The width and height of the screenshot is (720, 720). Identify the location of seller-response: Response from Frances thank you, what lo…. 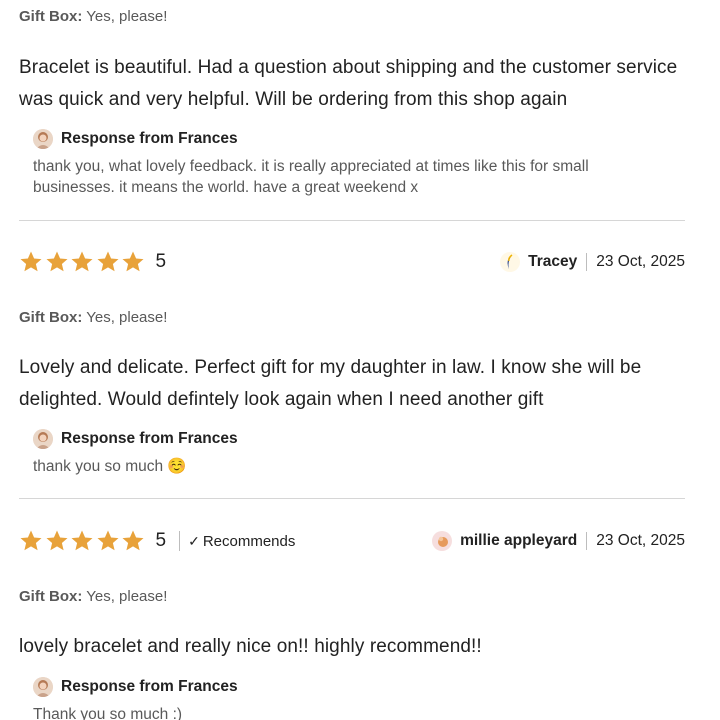
(353, 163).